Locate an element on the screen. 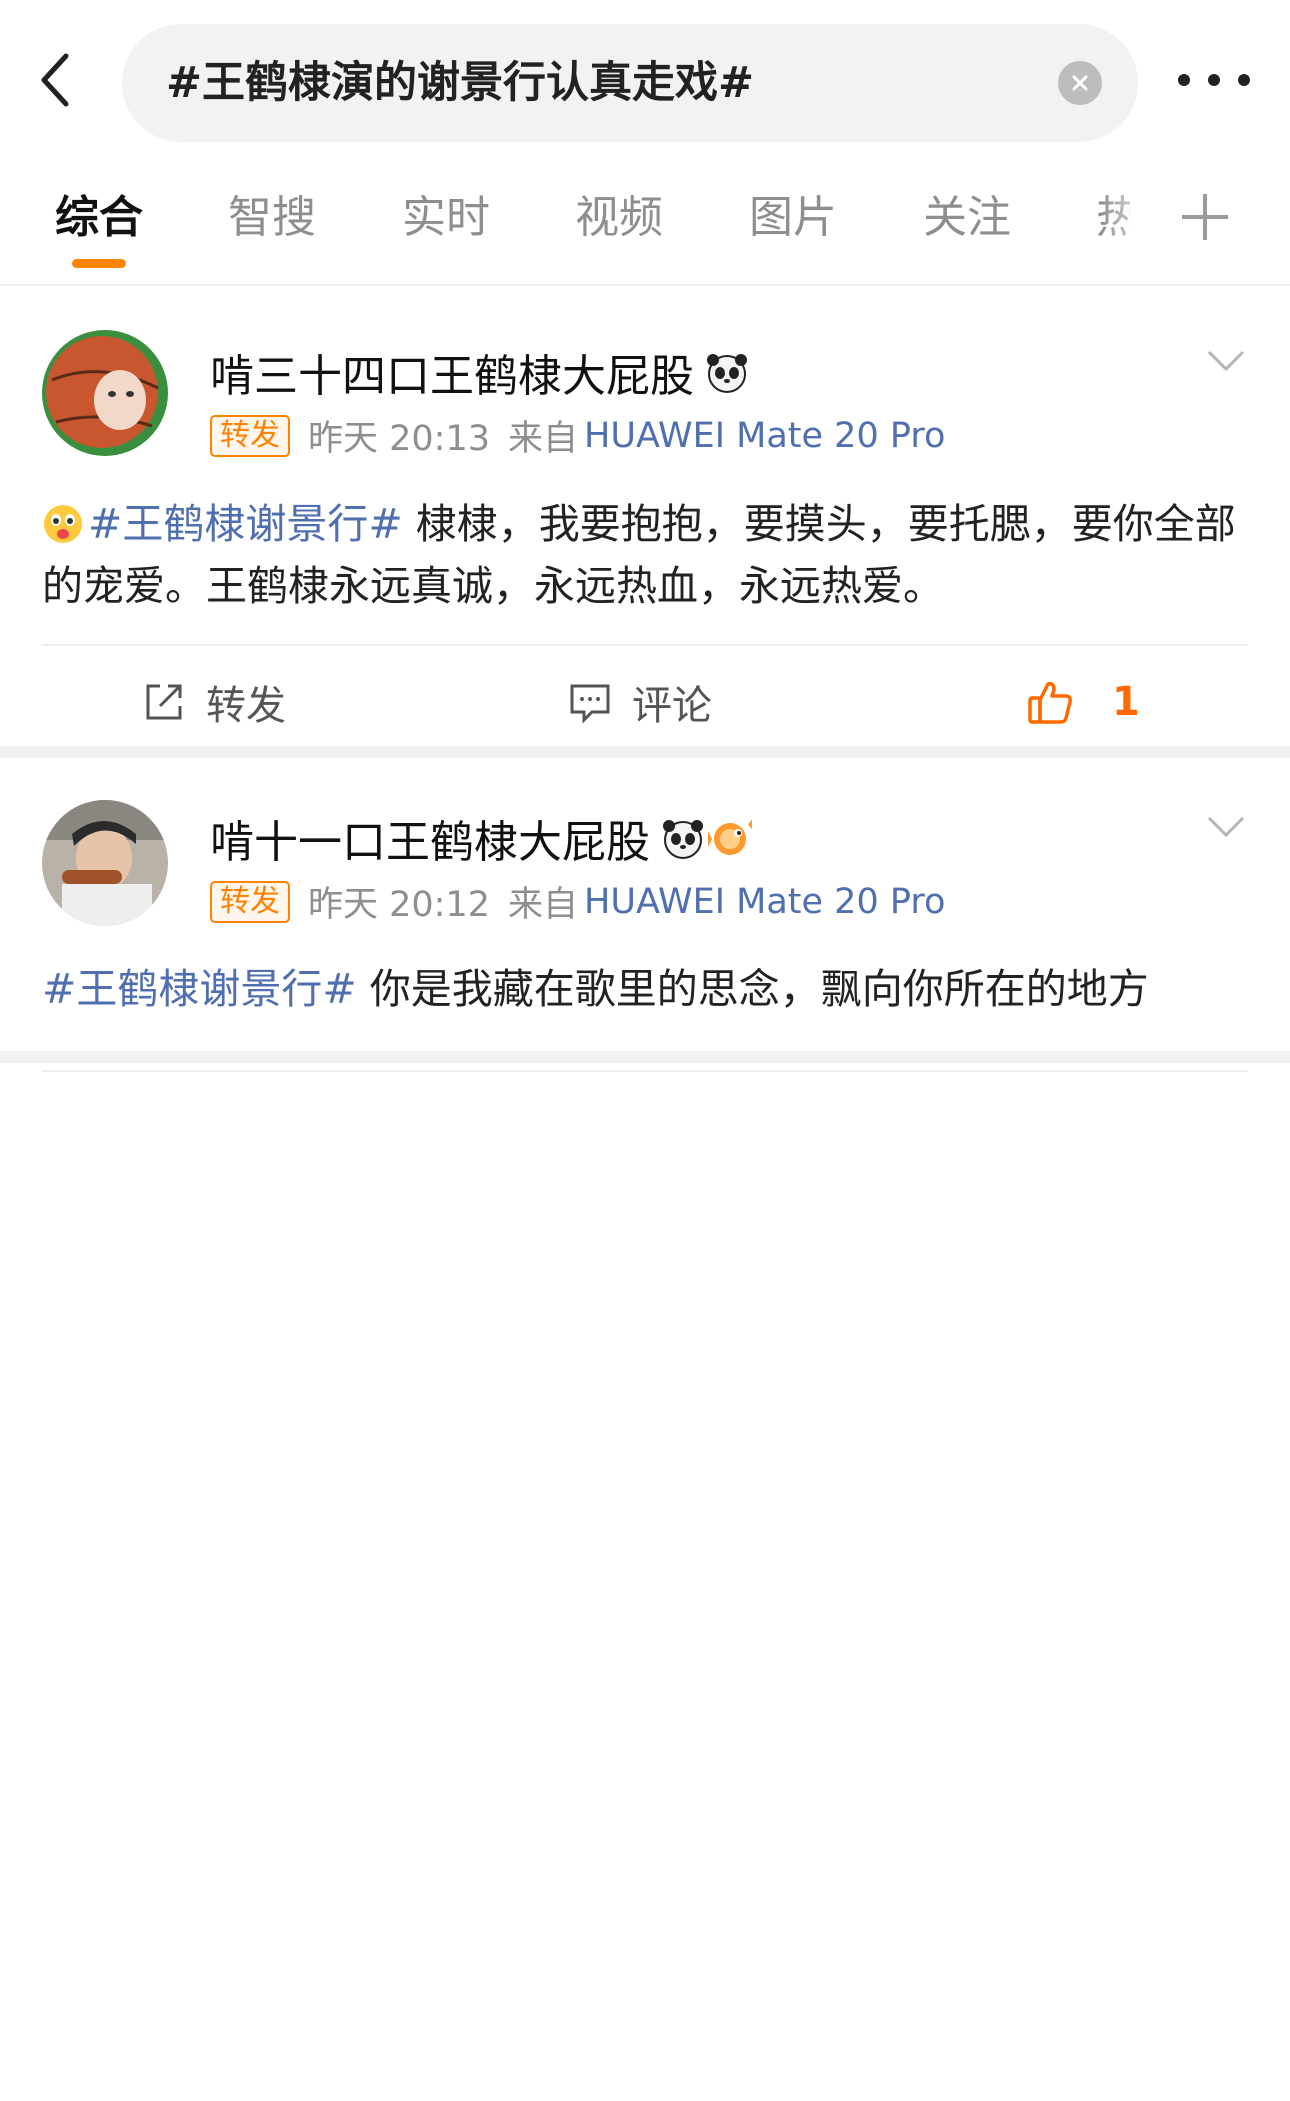 The height and width of the screenshot is (2101, 1290). post-actions: 转发 评论 1 is located at coordinates (645, 702).